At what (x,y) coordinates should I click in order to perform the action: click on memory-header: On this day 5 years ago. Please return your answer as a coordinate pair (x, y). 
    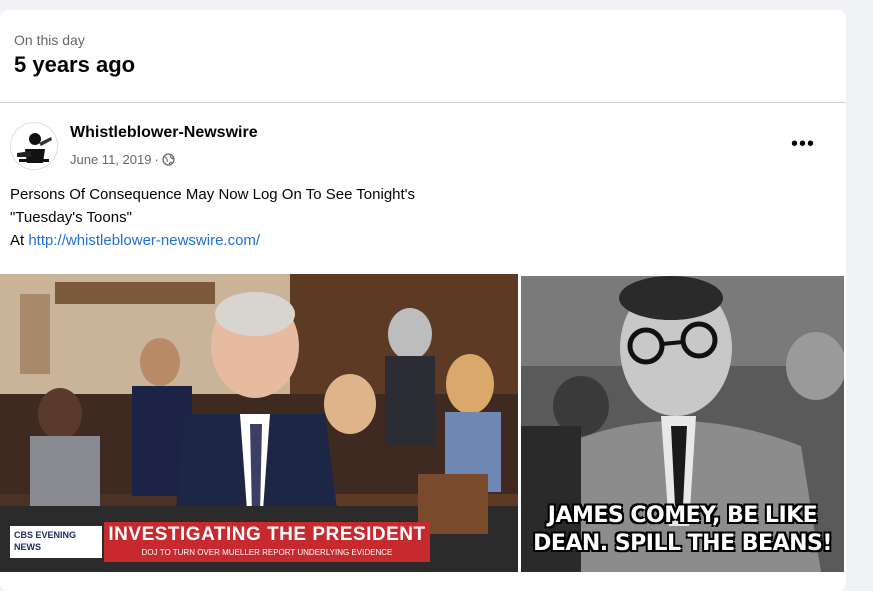
    Looking at the image, I should click on (74, 55).